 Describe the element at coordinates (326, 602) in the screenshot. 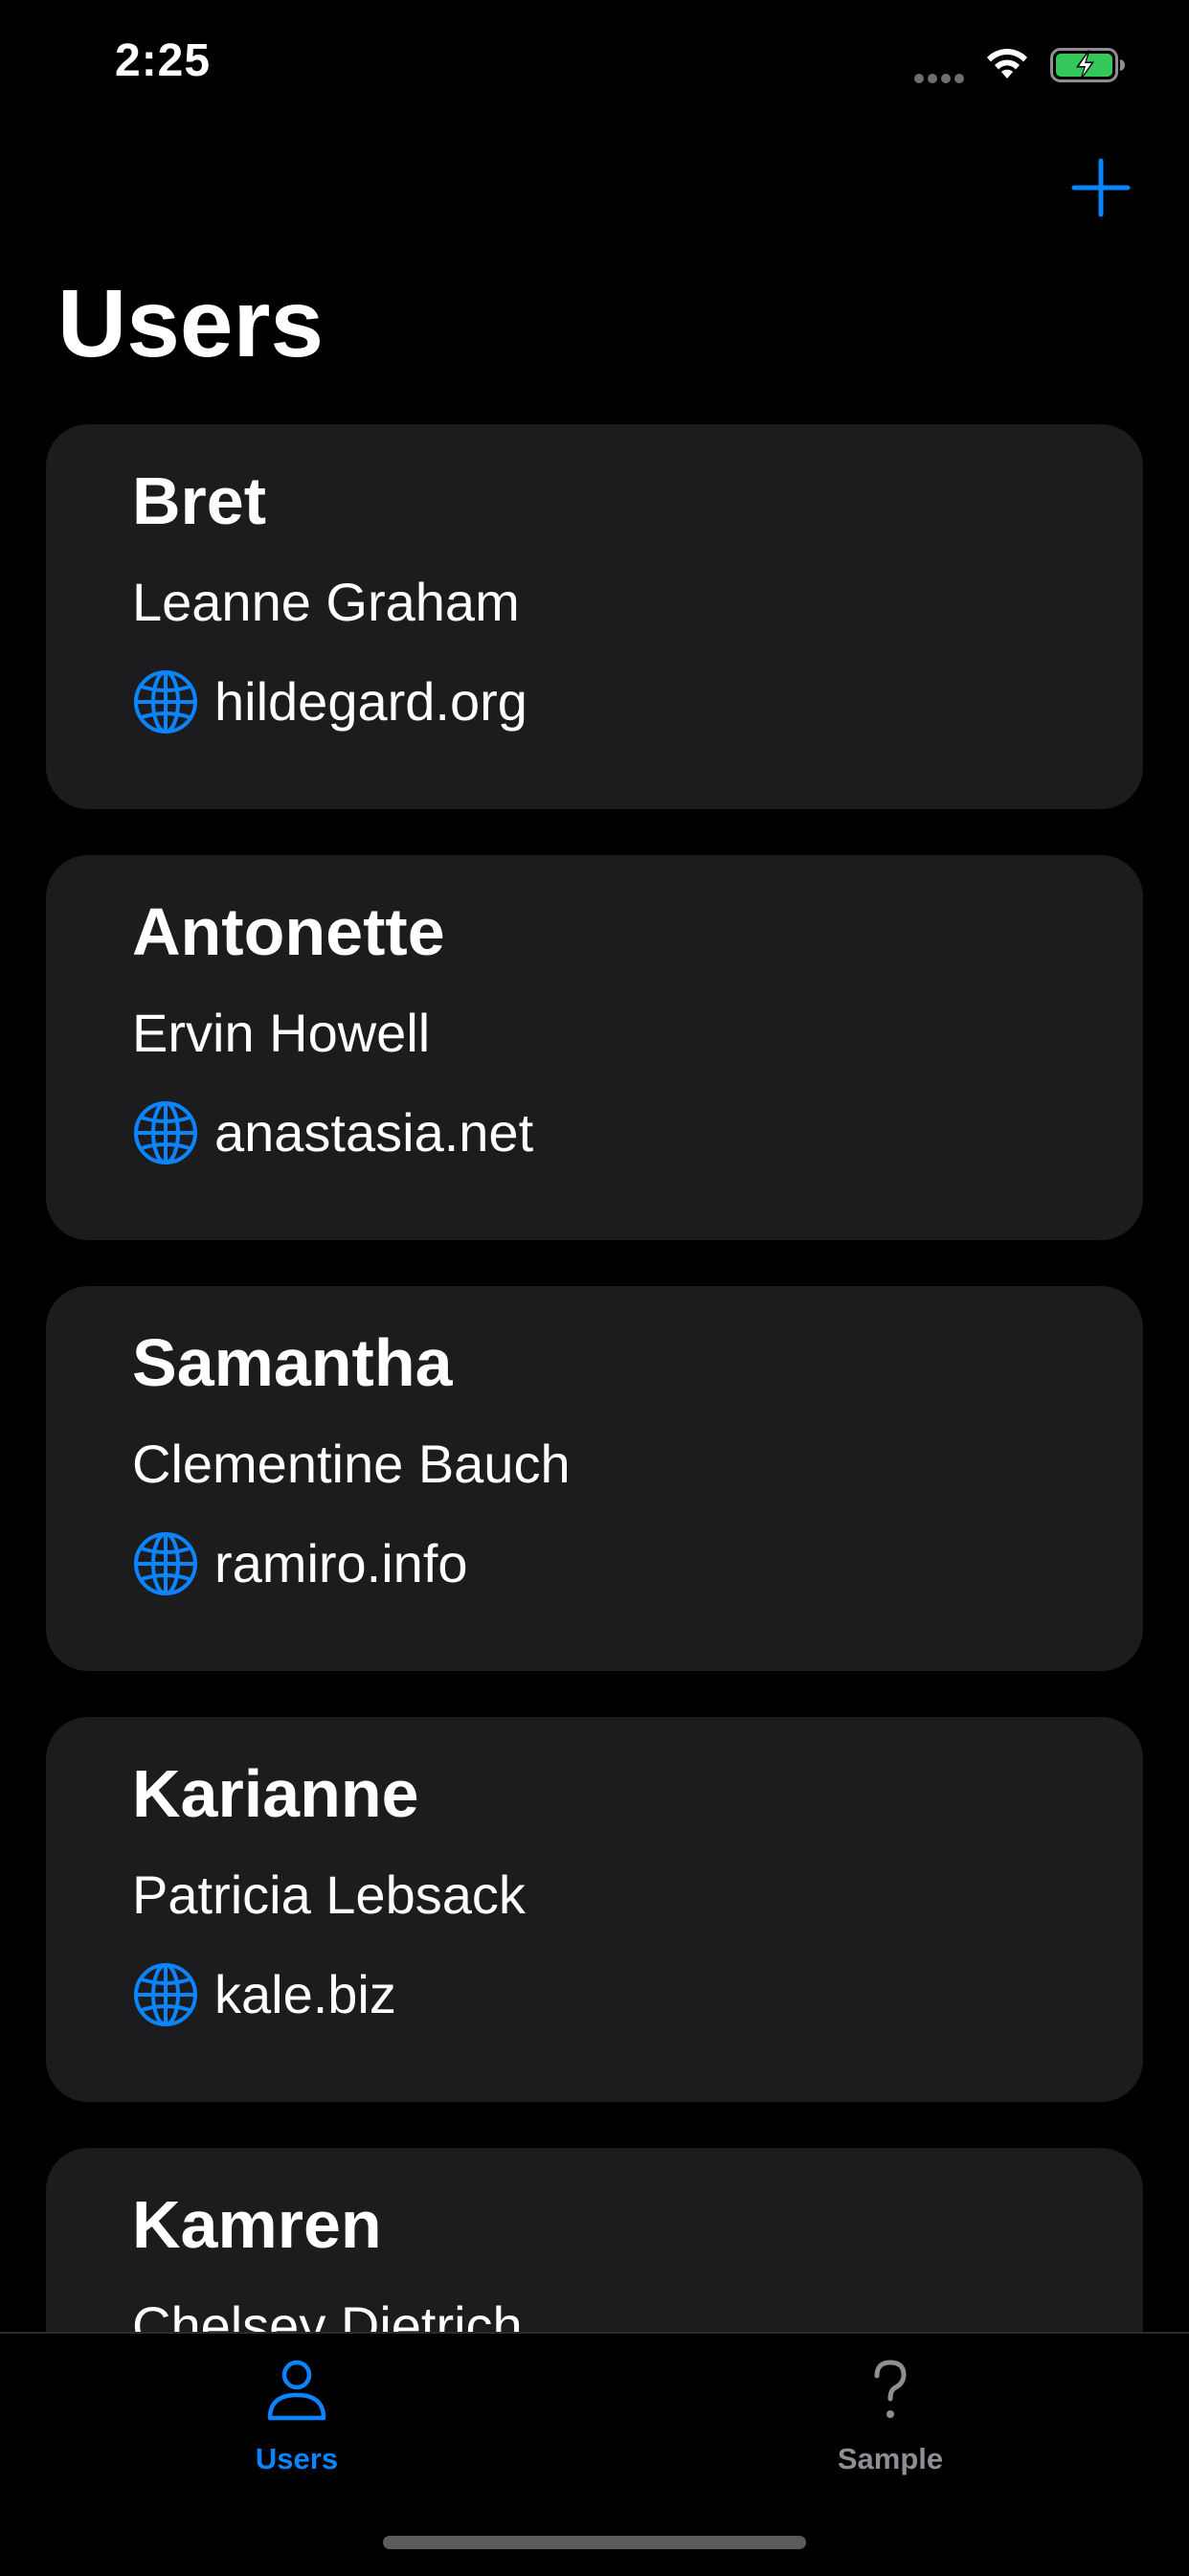

I see `user-full-name: Leanne Graham` at that location.